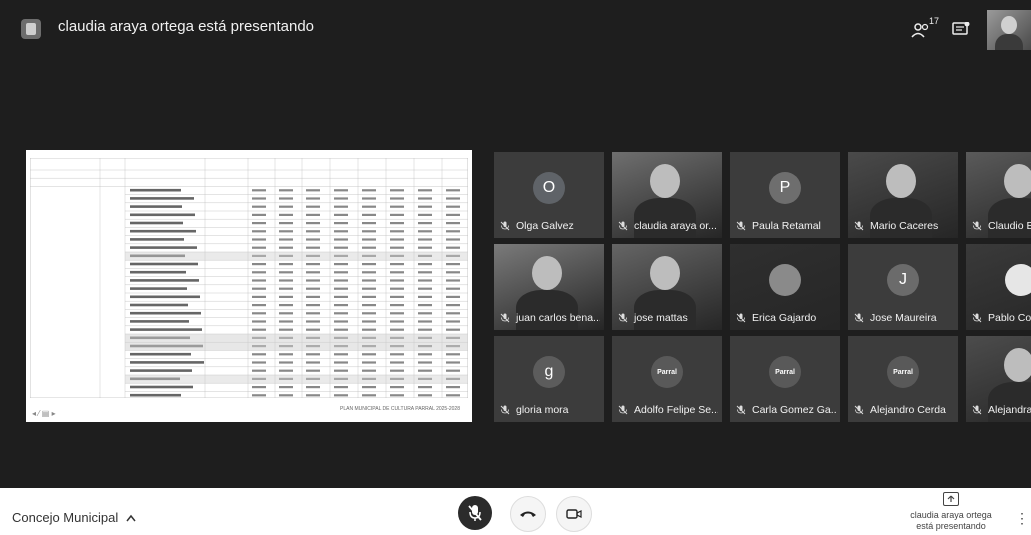  I want to click on participant-name: Alejandra Roman, so click(1001, 410).